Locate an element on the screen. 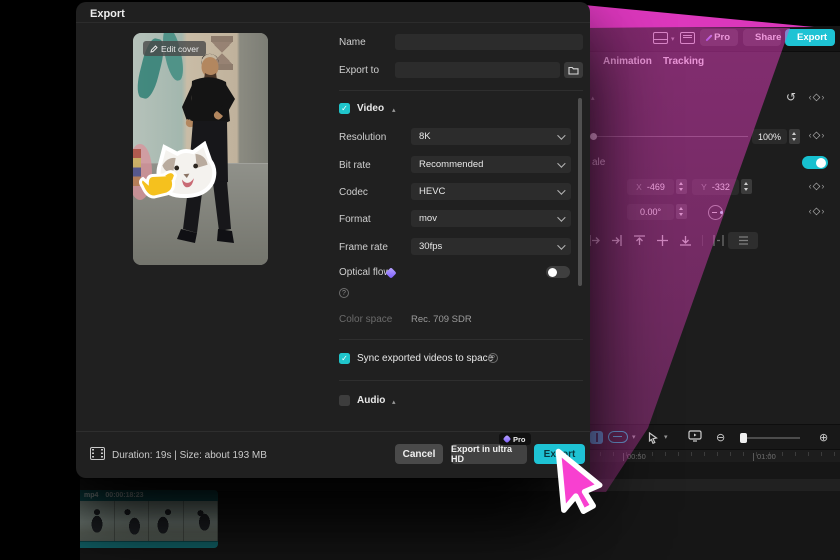  y-stepper is located at coordinates (746, 186).